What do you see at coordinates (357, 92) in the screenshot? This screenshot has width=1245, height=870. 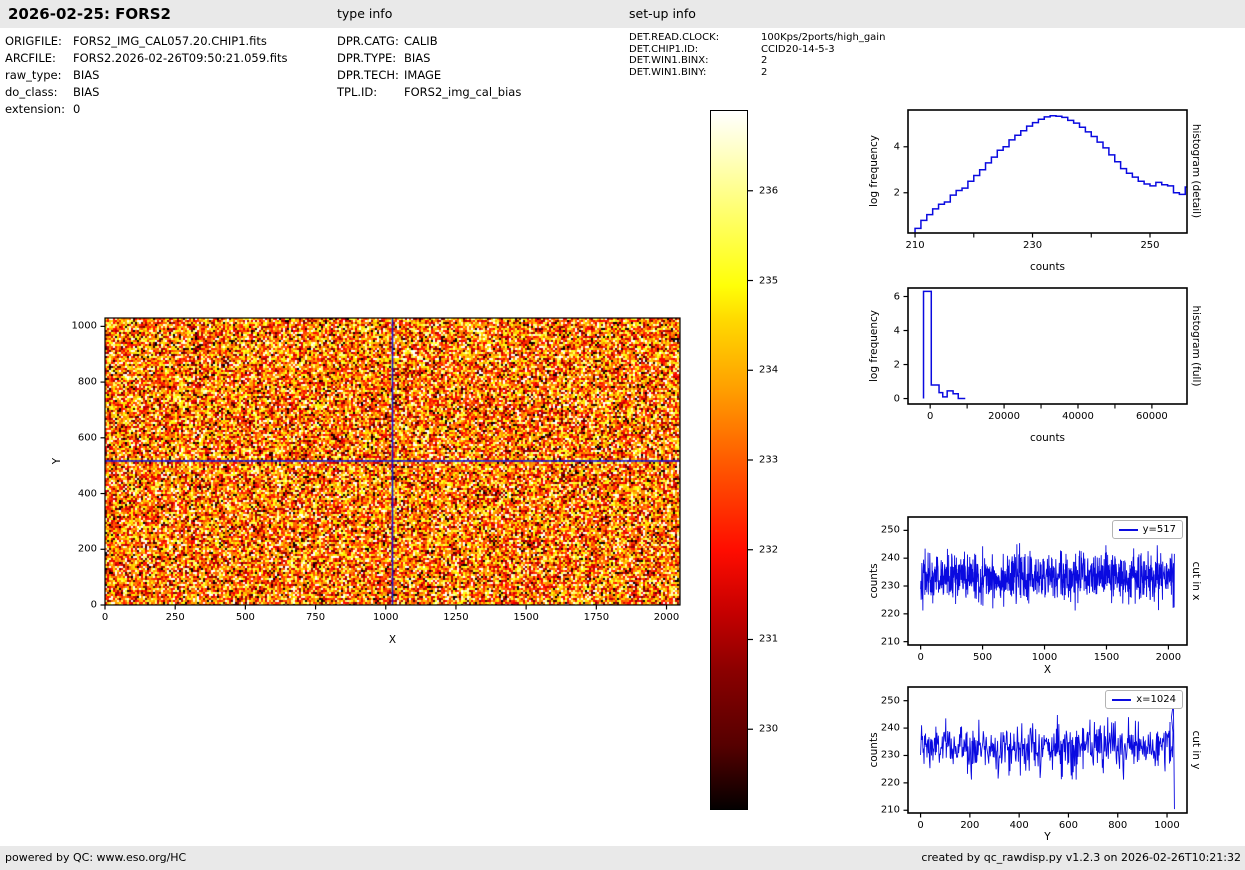 I see `field-label: TPL.ID:` at bounding box center [357, 92].